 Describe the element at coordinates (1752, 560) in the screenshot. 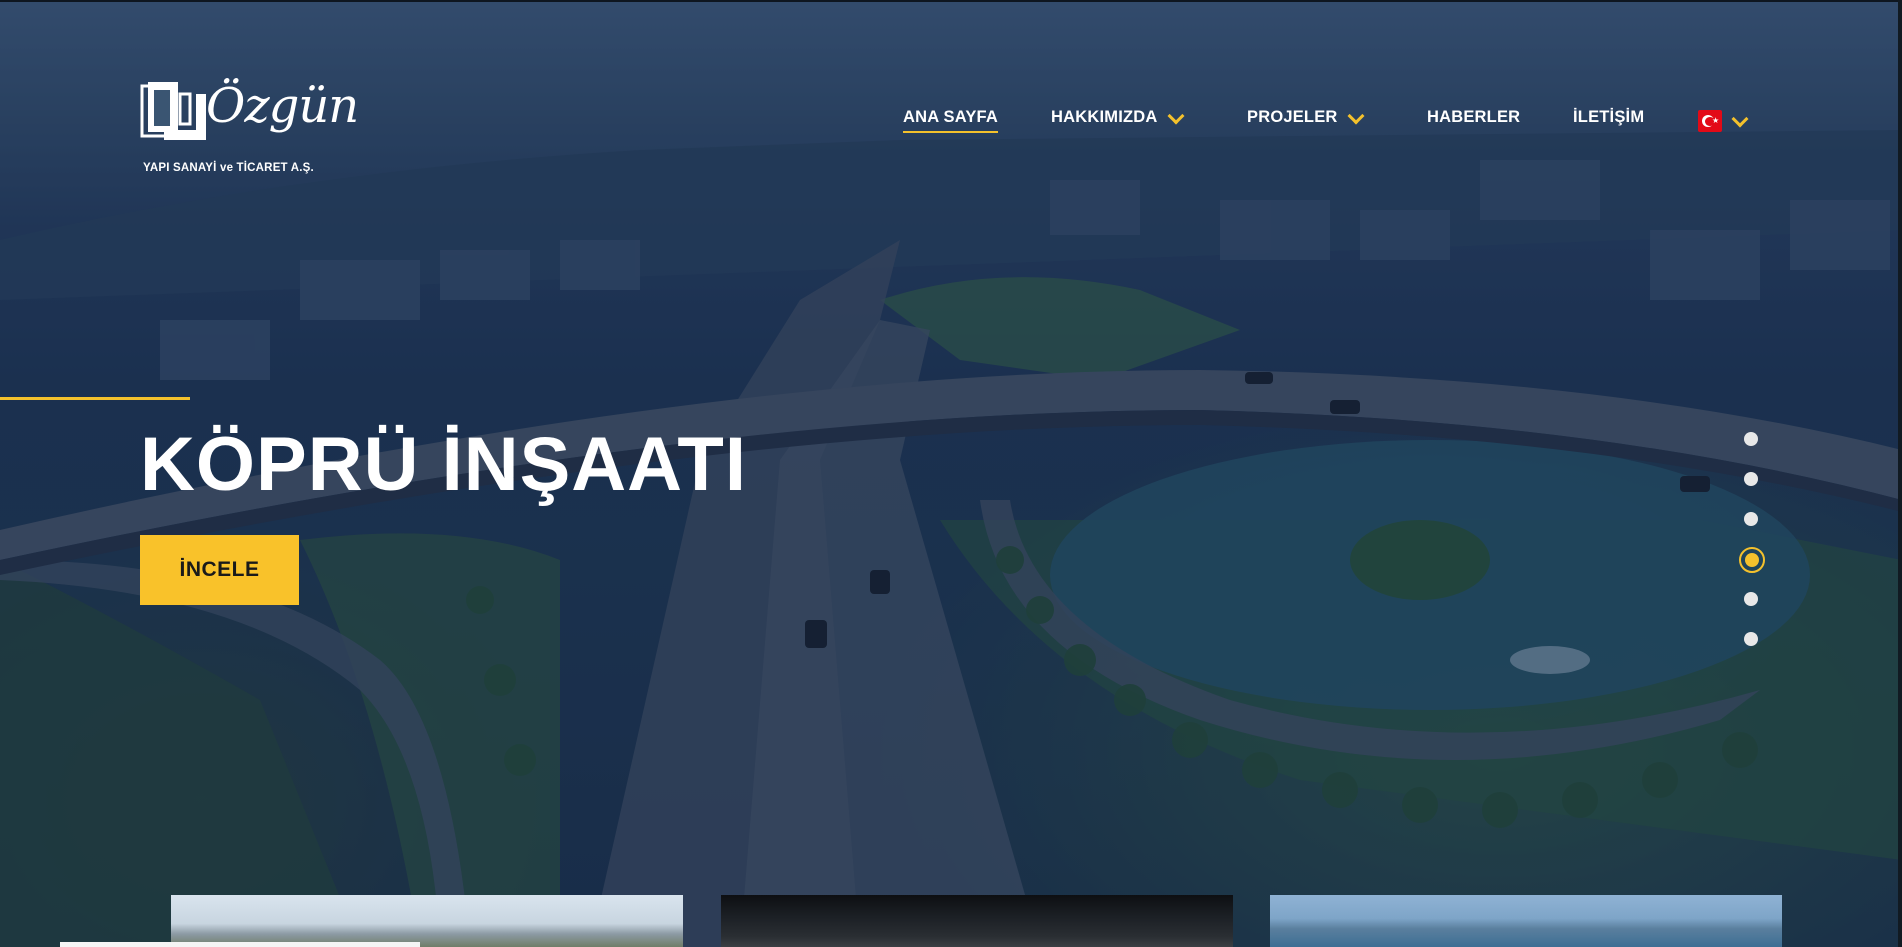

I see `slider-dot-active` at that location.